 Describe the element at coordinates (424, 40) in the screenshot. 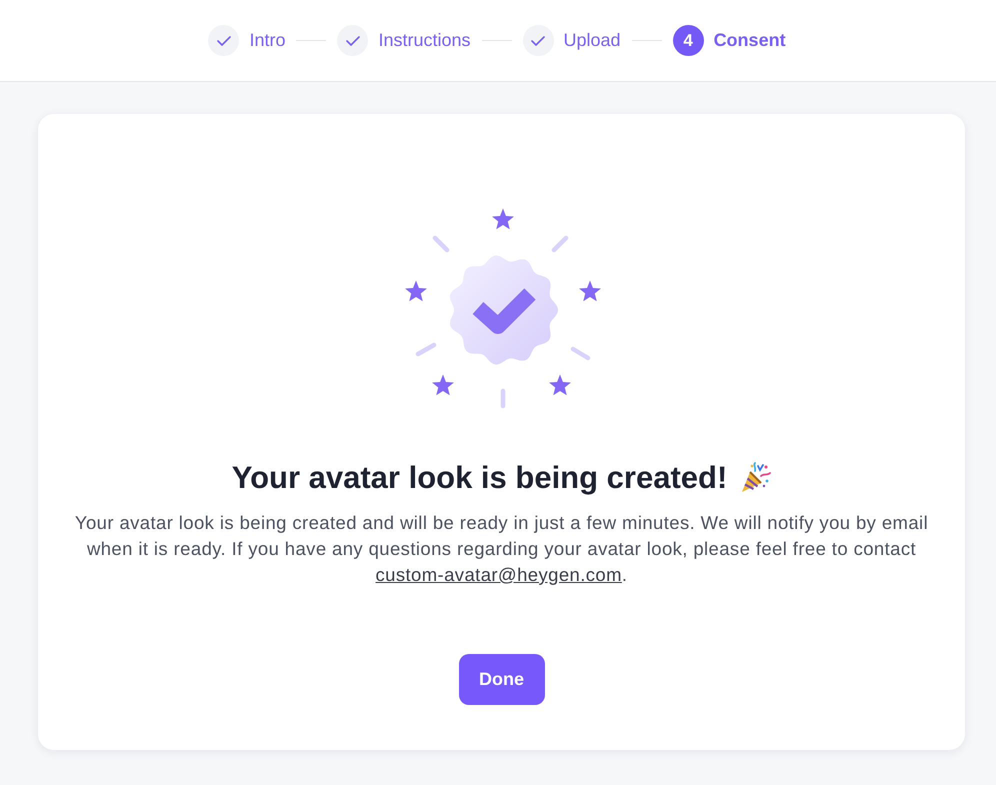

I see `step-label: Instructions` at that location.